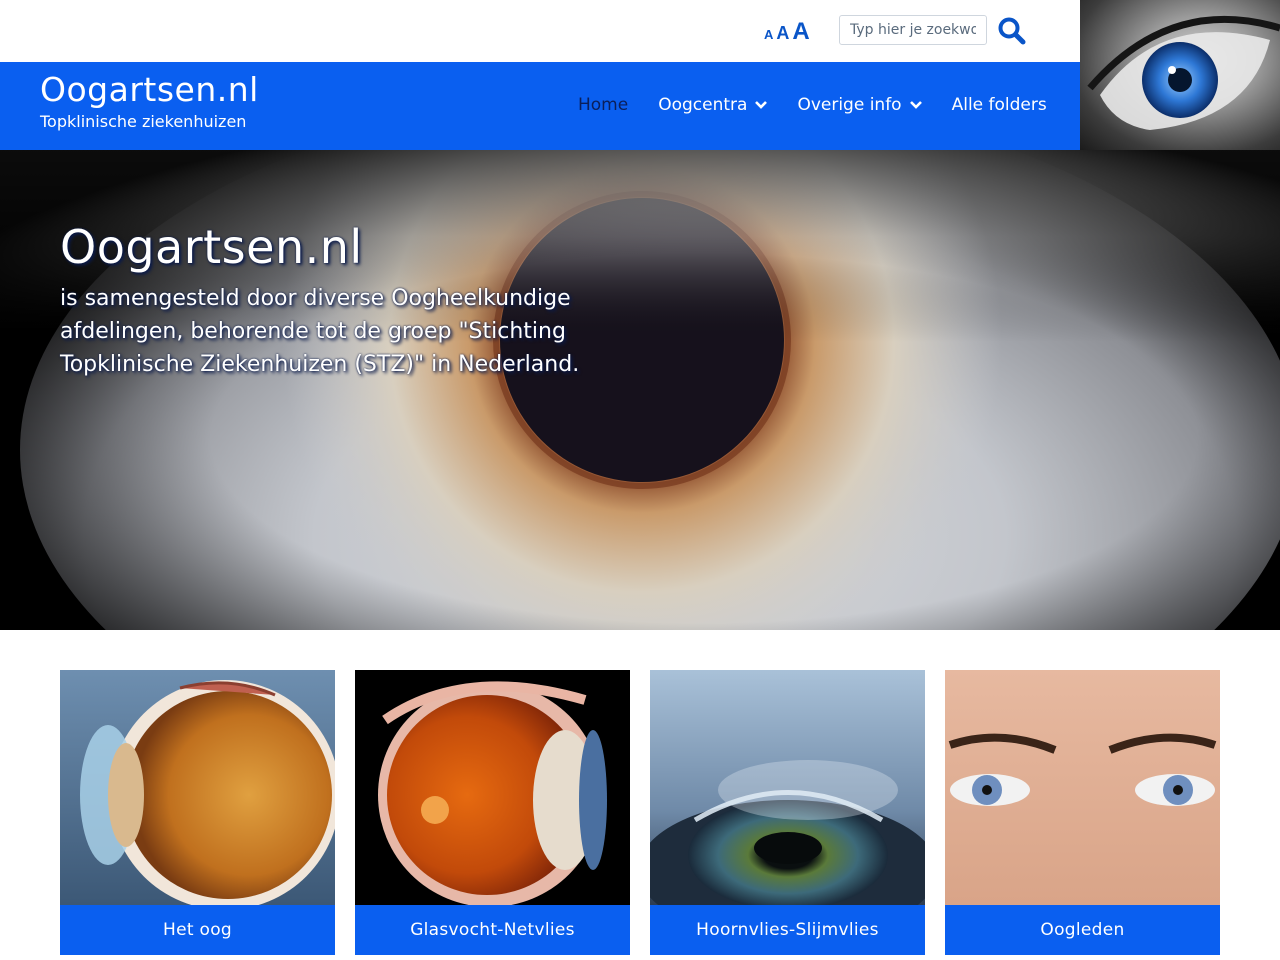  I want to click on header-eye-photo, so click(1180, 75).